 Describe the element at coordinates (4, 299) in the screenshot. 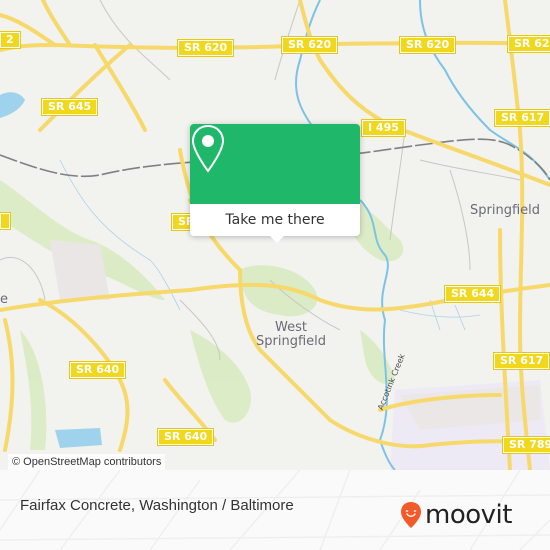

I see `place-label-partial: e` at that location.